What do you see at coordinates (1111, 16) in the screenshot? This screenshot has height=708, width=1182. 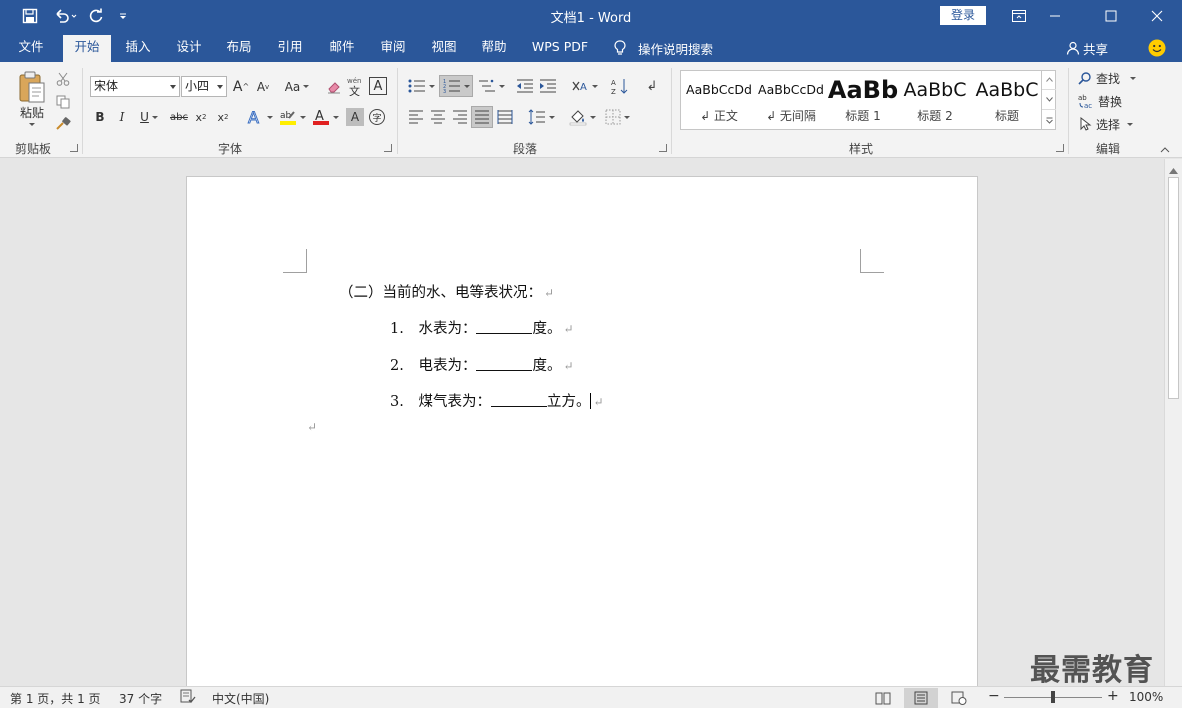 I see `maximize-icon` at bounding box center [1111, 16].